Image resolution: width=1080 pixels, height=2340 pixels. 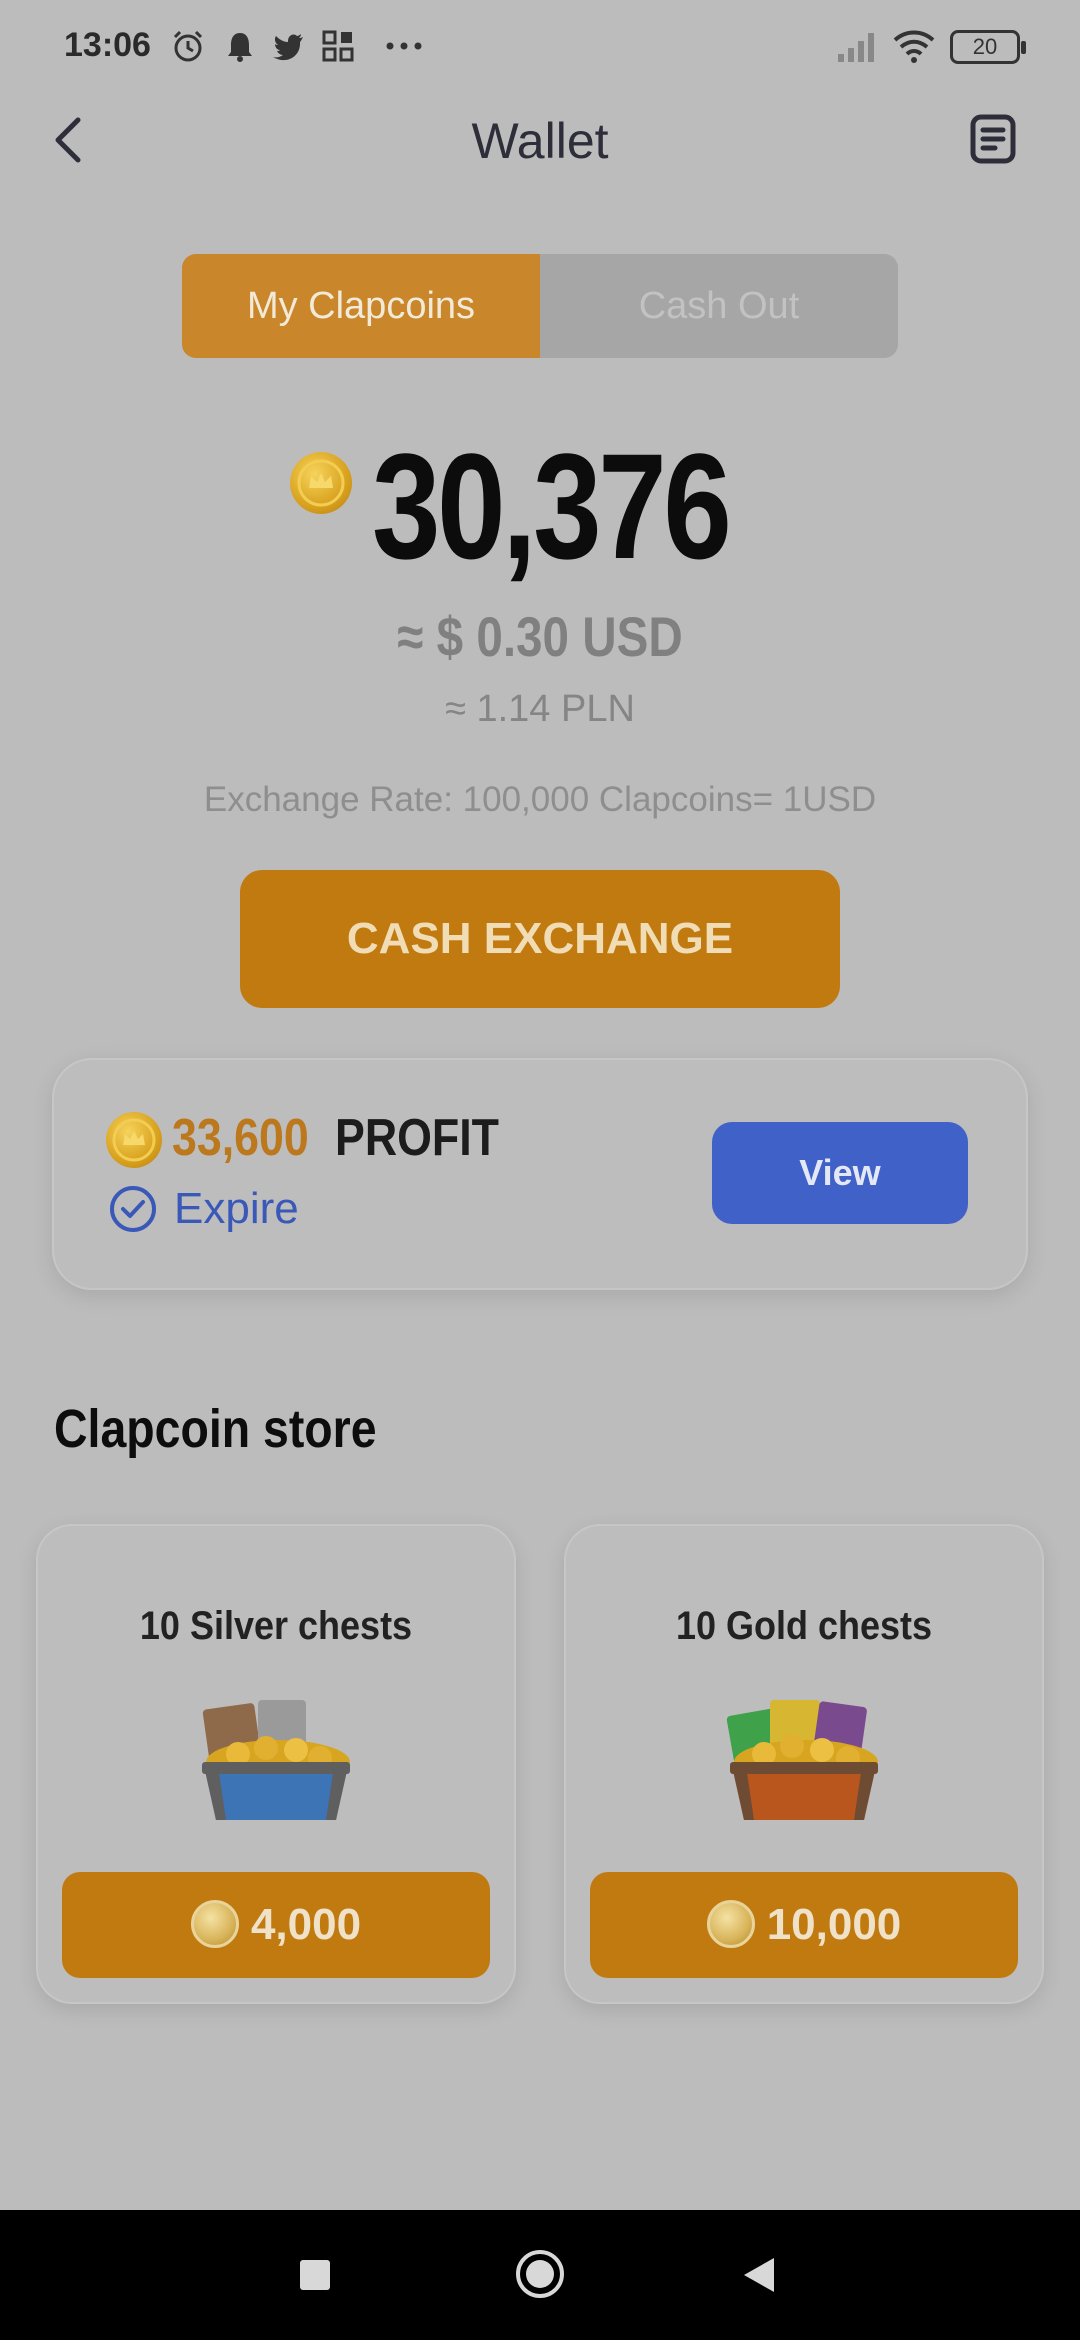 I want to click on profit-amount: 33,600, so click(x=240, y=1138).